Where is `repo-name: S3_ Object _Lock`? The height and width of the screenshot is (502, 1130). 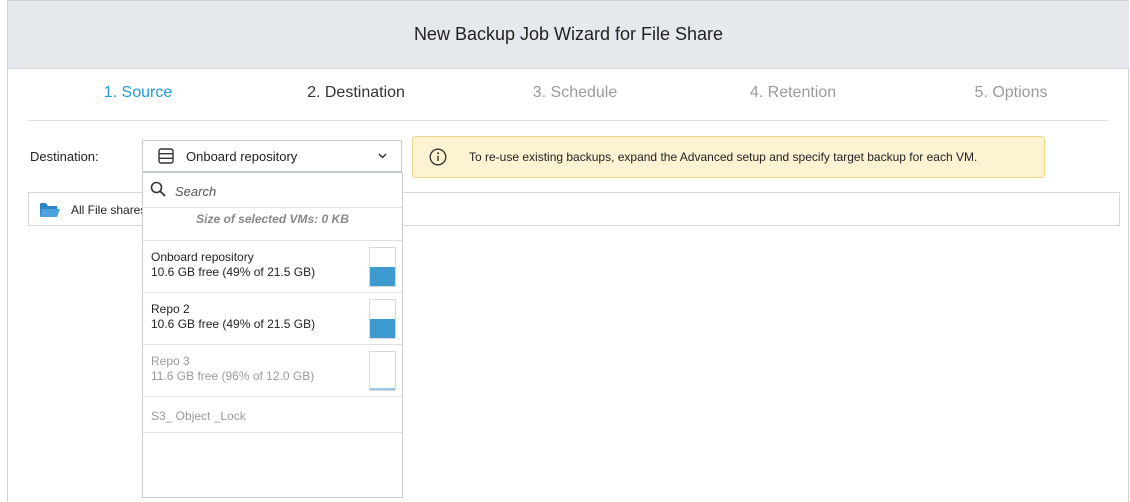 repo-name: S3_ Object _Lock is located at coordinates (198, 416).